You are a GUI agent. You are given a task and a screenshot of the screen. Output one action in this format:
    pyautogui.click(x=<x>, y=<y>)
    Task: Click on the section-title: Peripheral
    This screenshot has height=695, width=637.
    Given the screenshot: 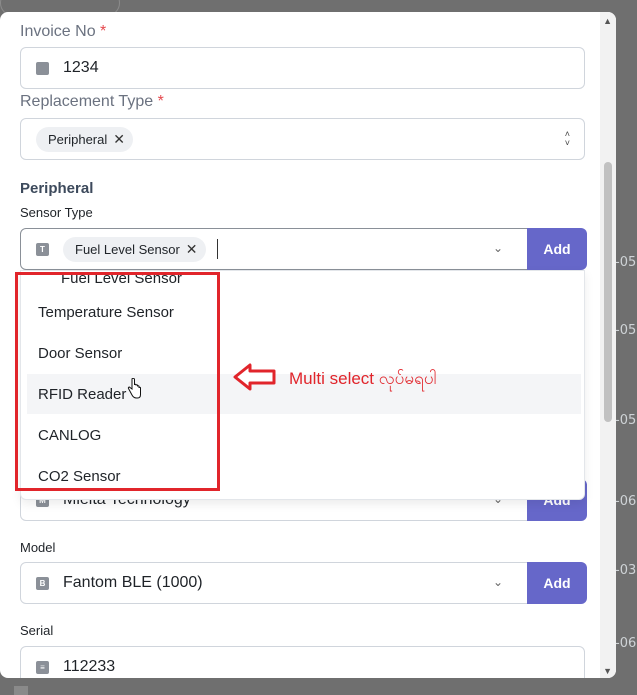 What is the action you would take?
    pyautogui.click(x=57, y=188)
    